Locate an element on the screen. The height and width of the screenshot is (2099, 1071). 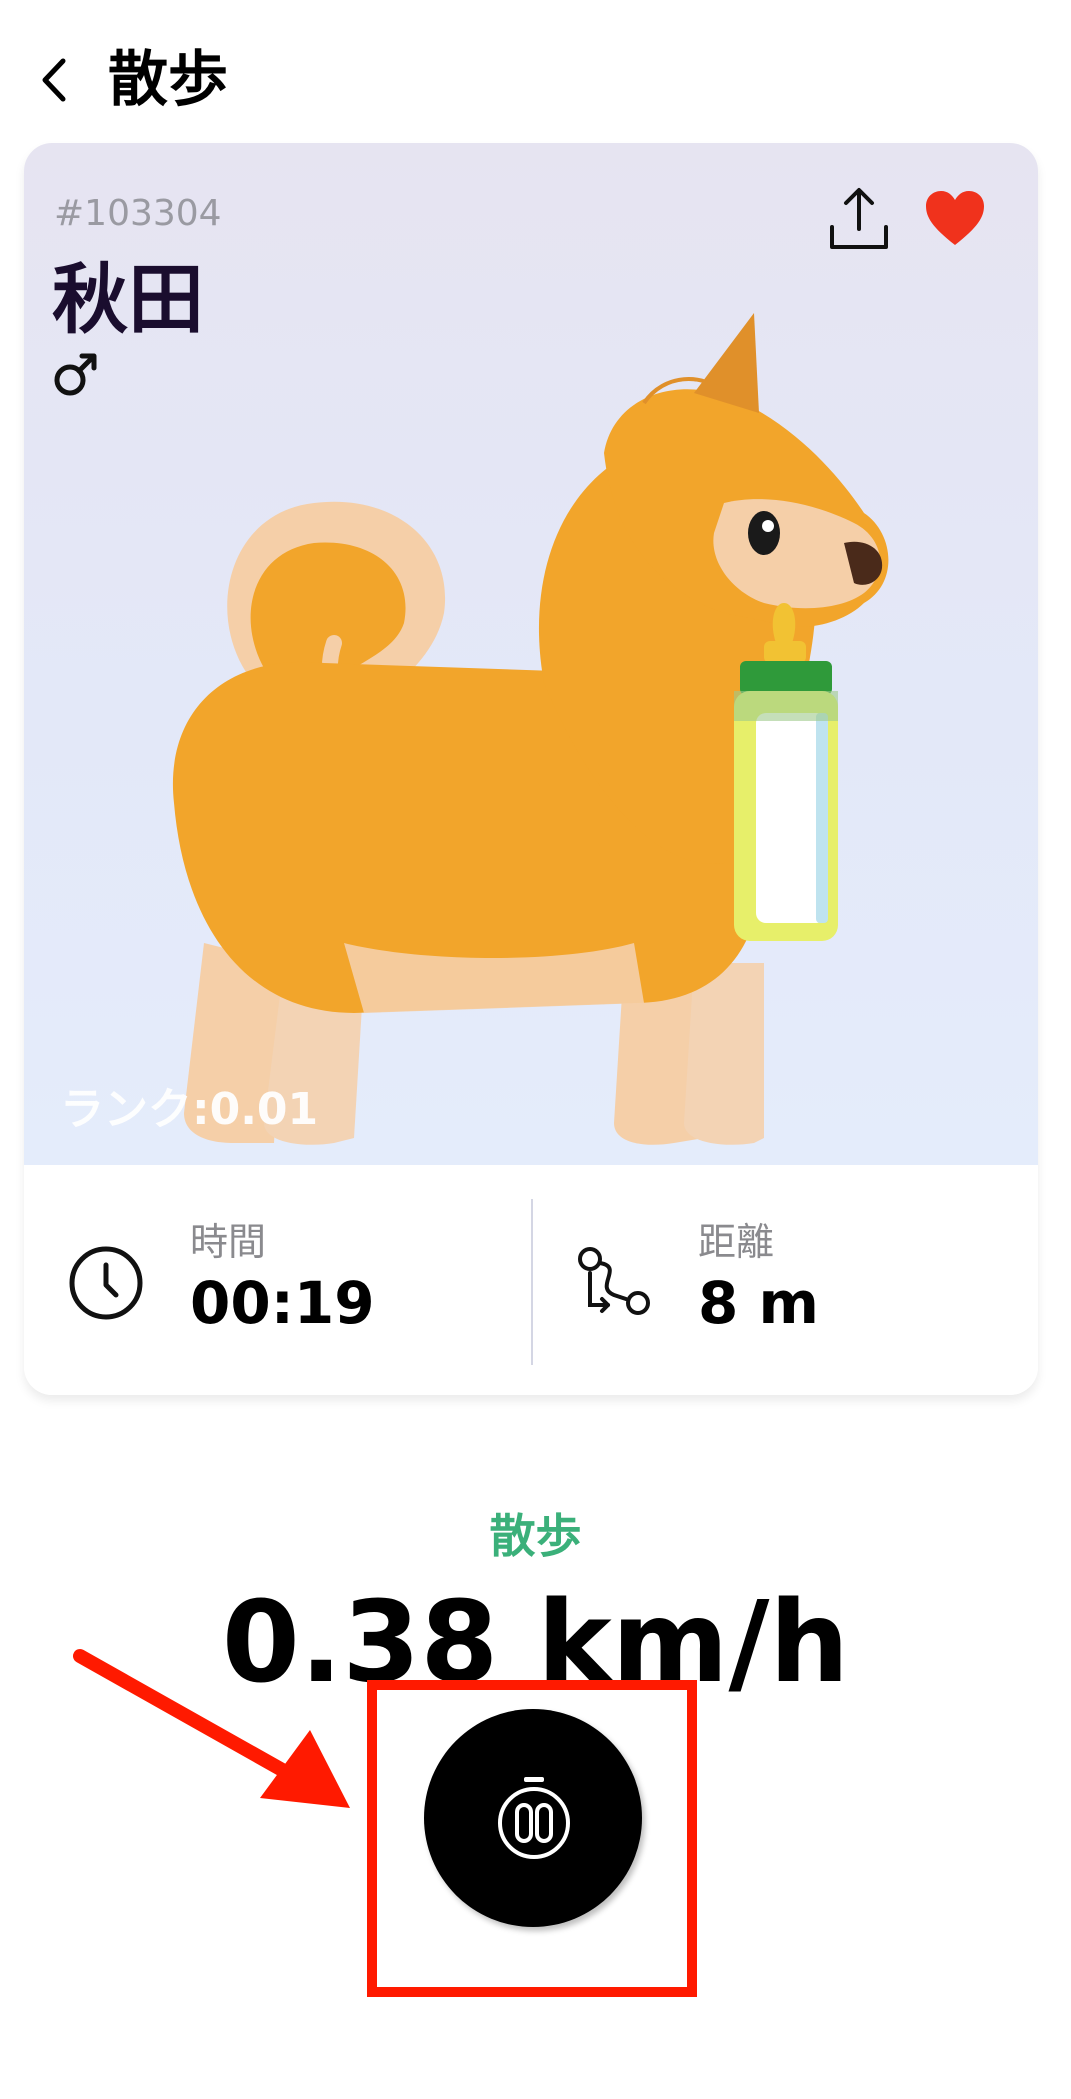
distance-value: 8 m is located at coordinates (758, 1303).